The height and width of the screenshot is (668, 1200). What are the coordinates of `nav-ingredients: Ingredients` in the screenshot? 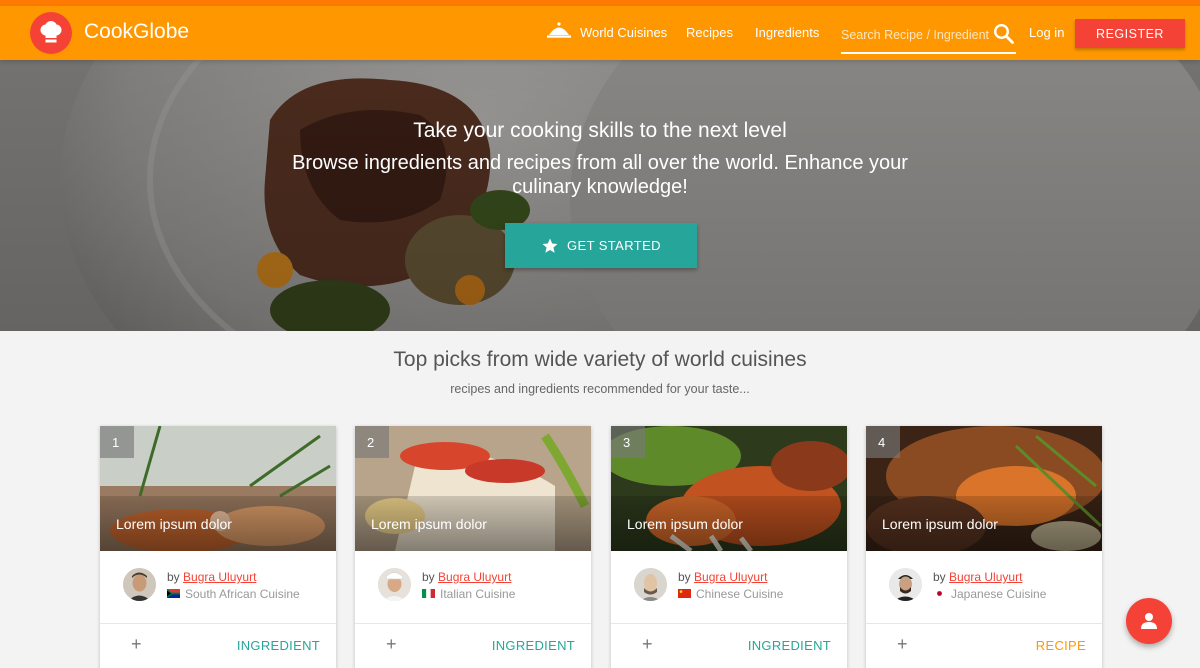 It's located at (787, 32).